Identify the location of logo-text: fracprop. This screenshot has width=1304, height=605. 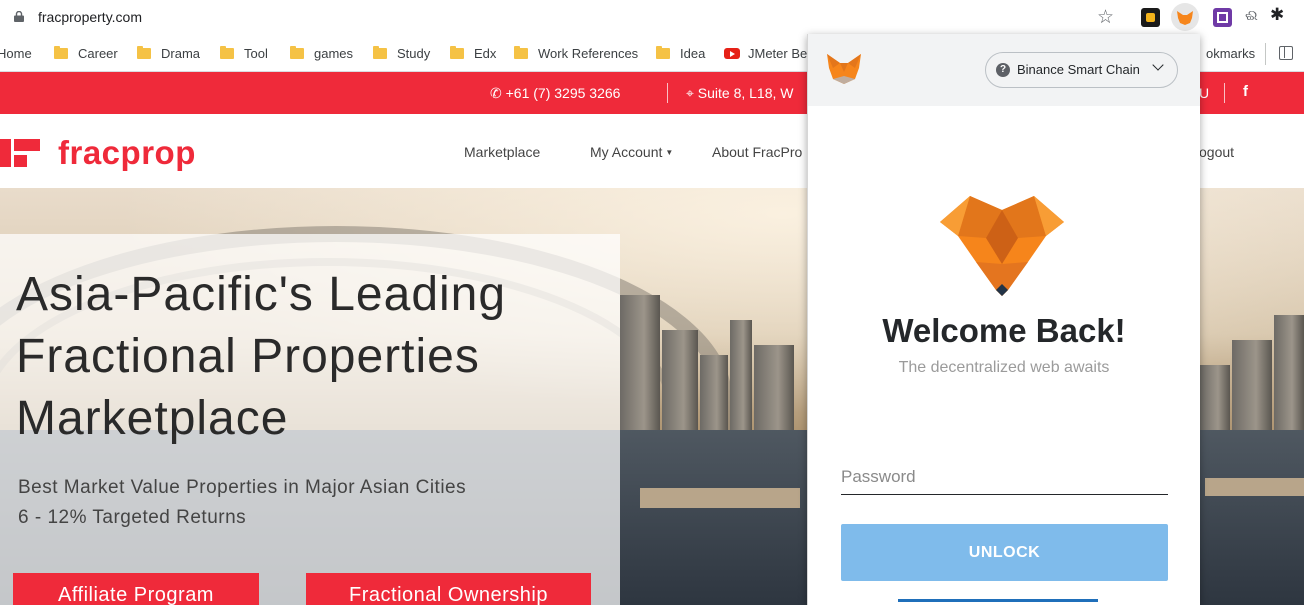
(127, 153).